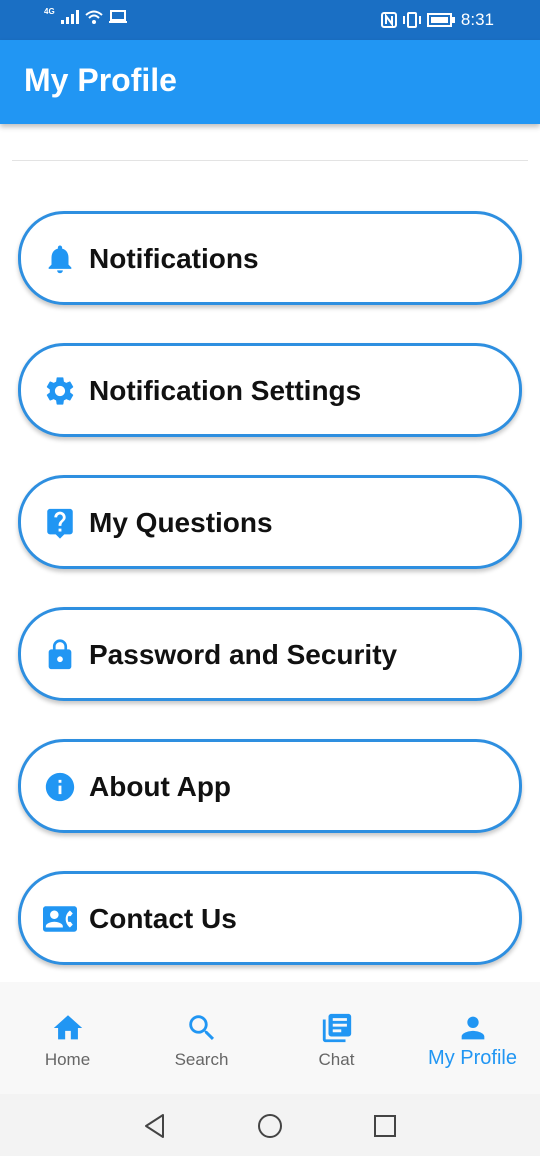 The image size is (540, 1156). Describe the element at coordinates (67, 1027) in the screenshot. I see `home-icon` at that location.